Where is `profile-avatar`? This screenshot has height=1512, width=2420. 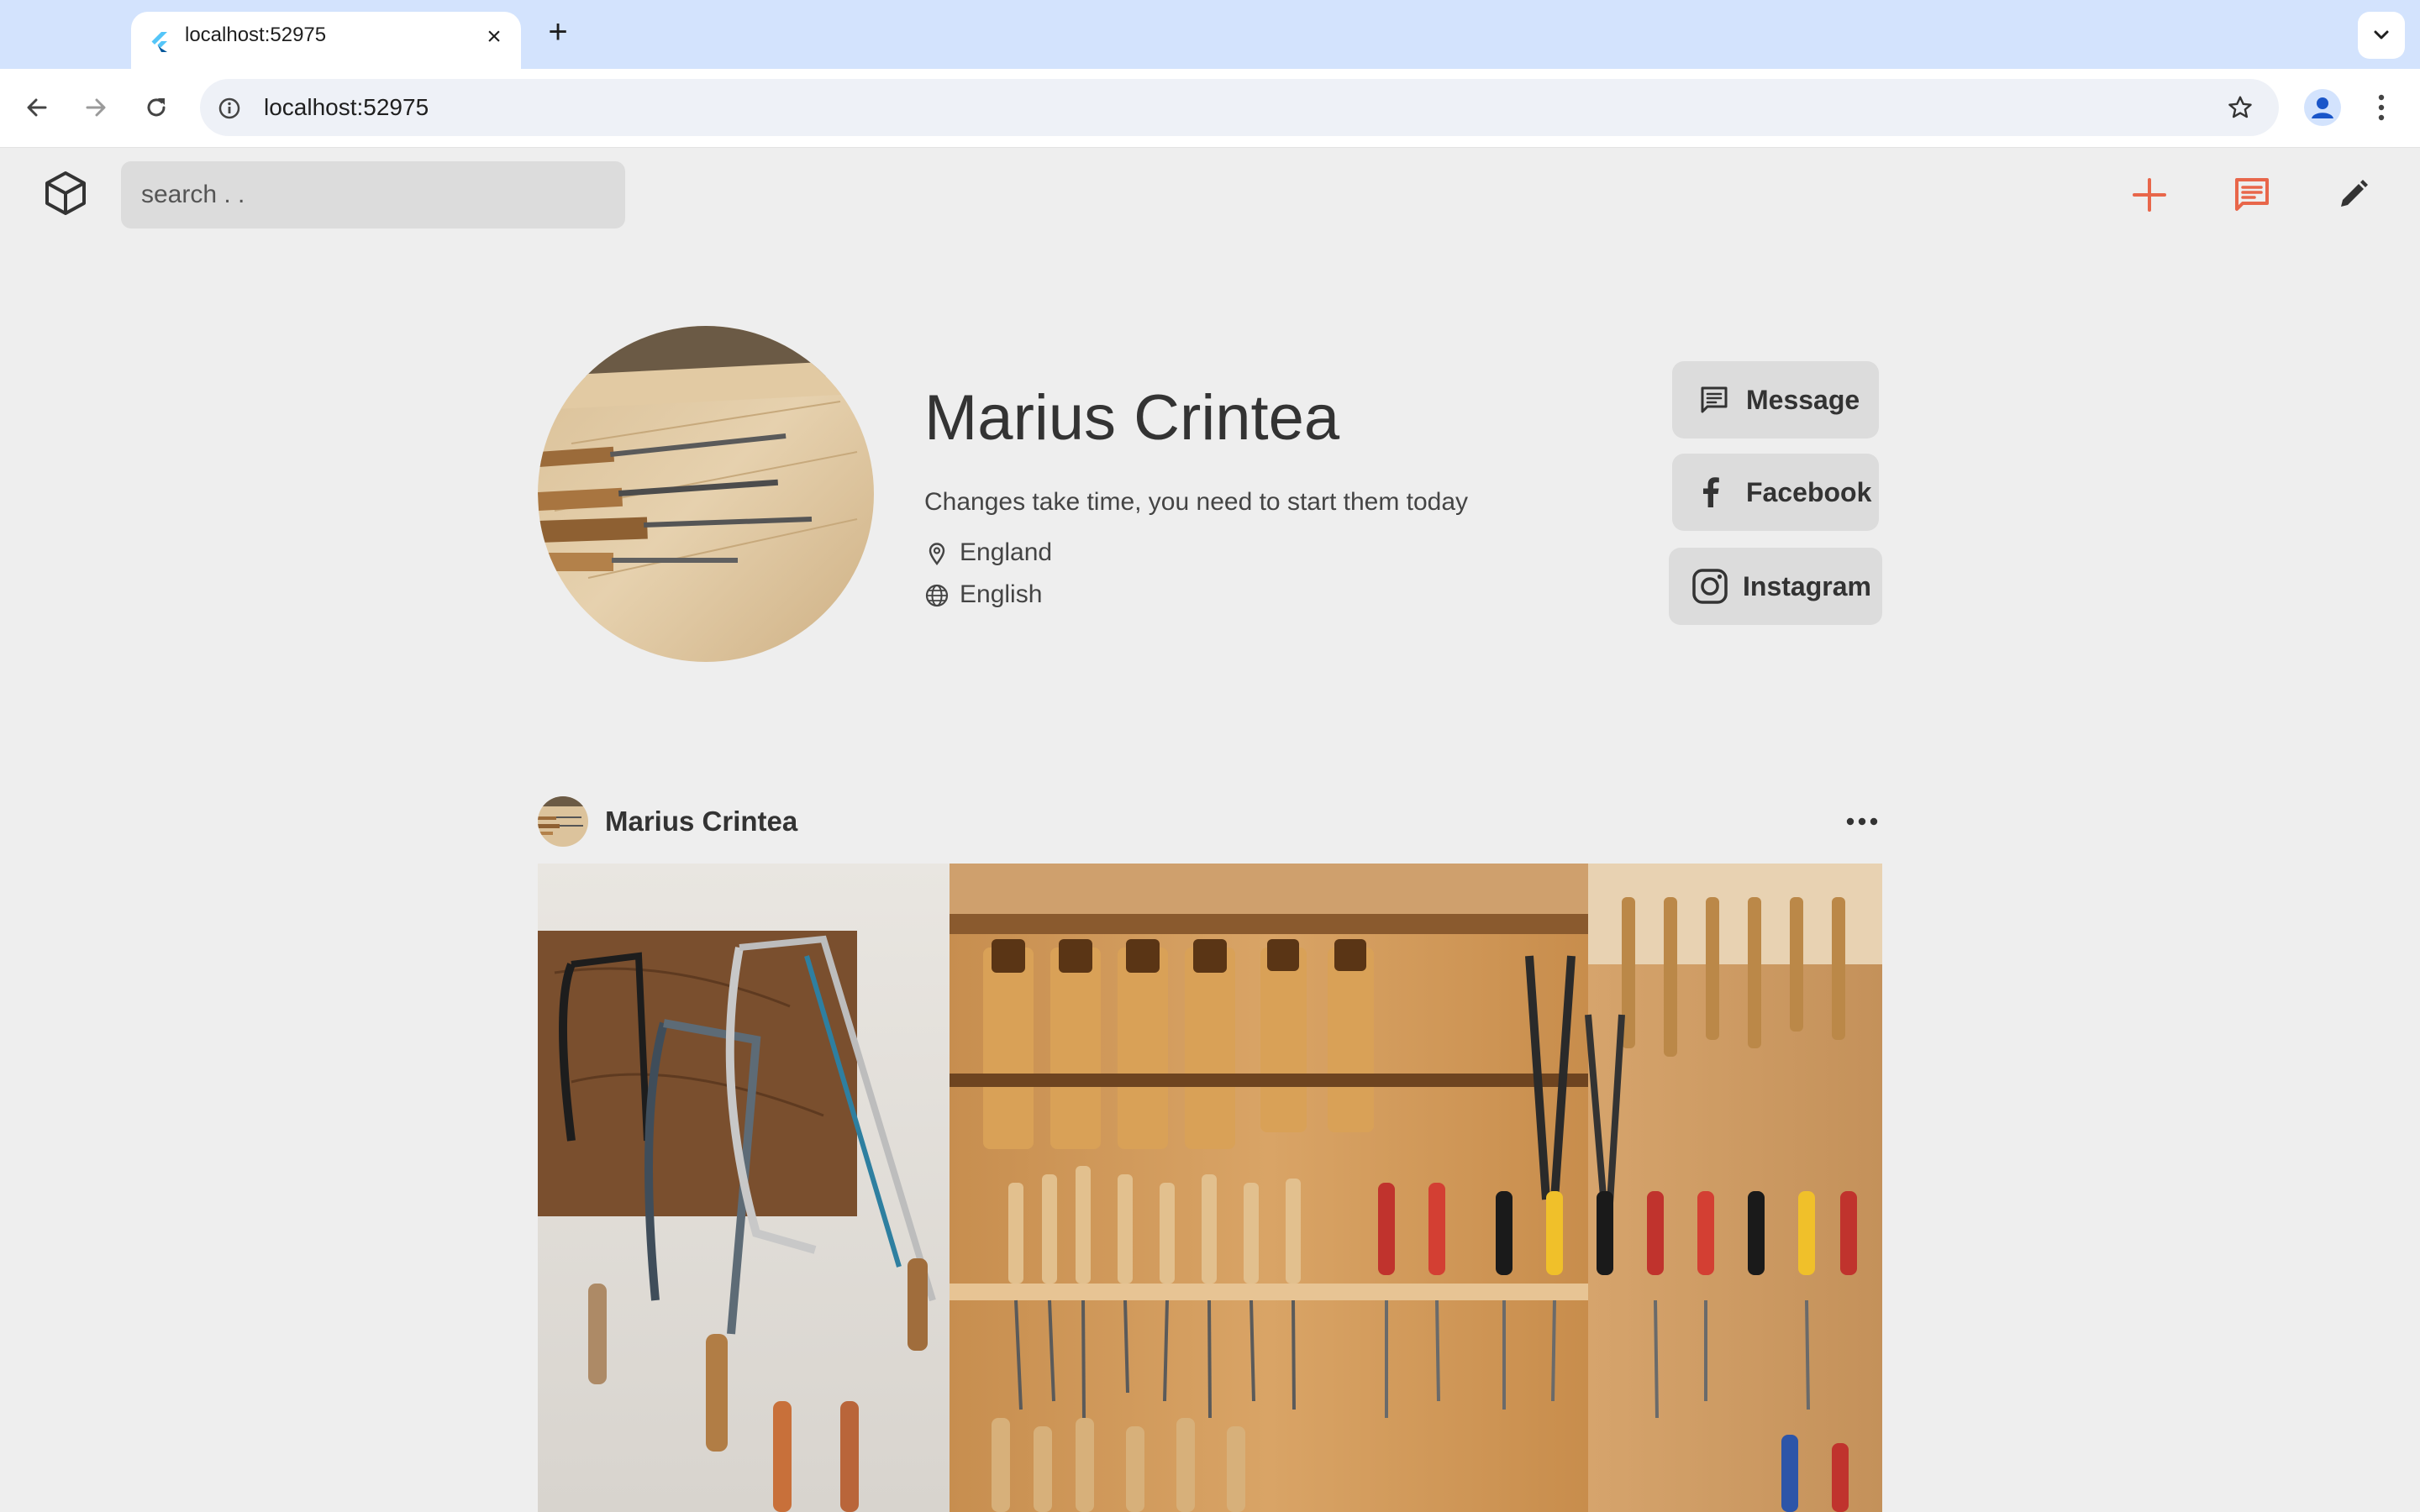
profile-avatar is located at coordinates (2323, 107).